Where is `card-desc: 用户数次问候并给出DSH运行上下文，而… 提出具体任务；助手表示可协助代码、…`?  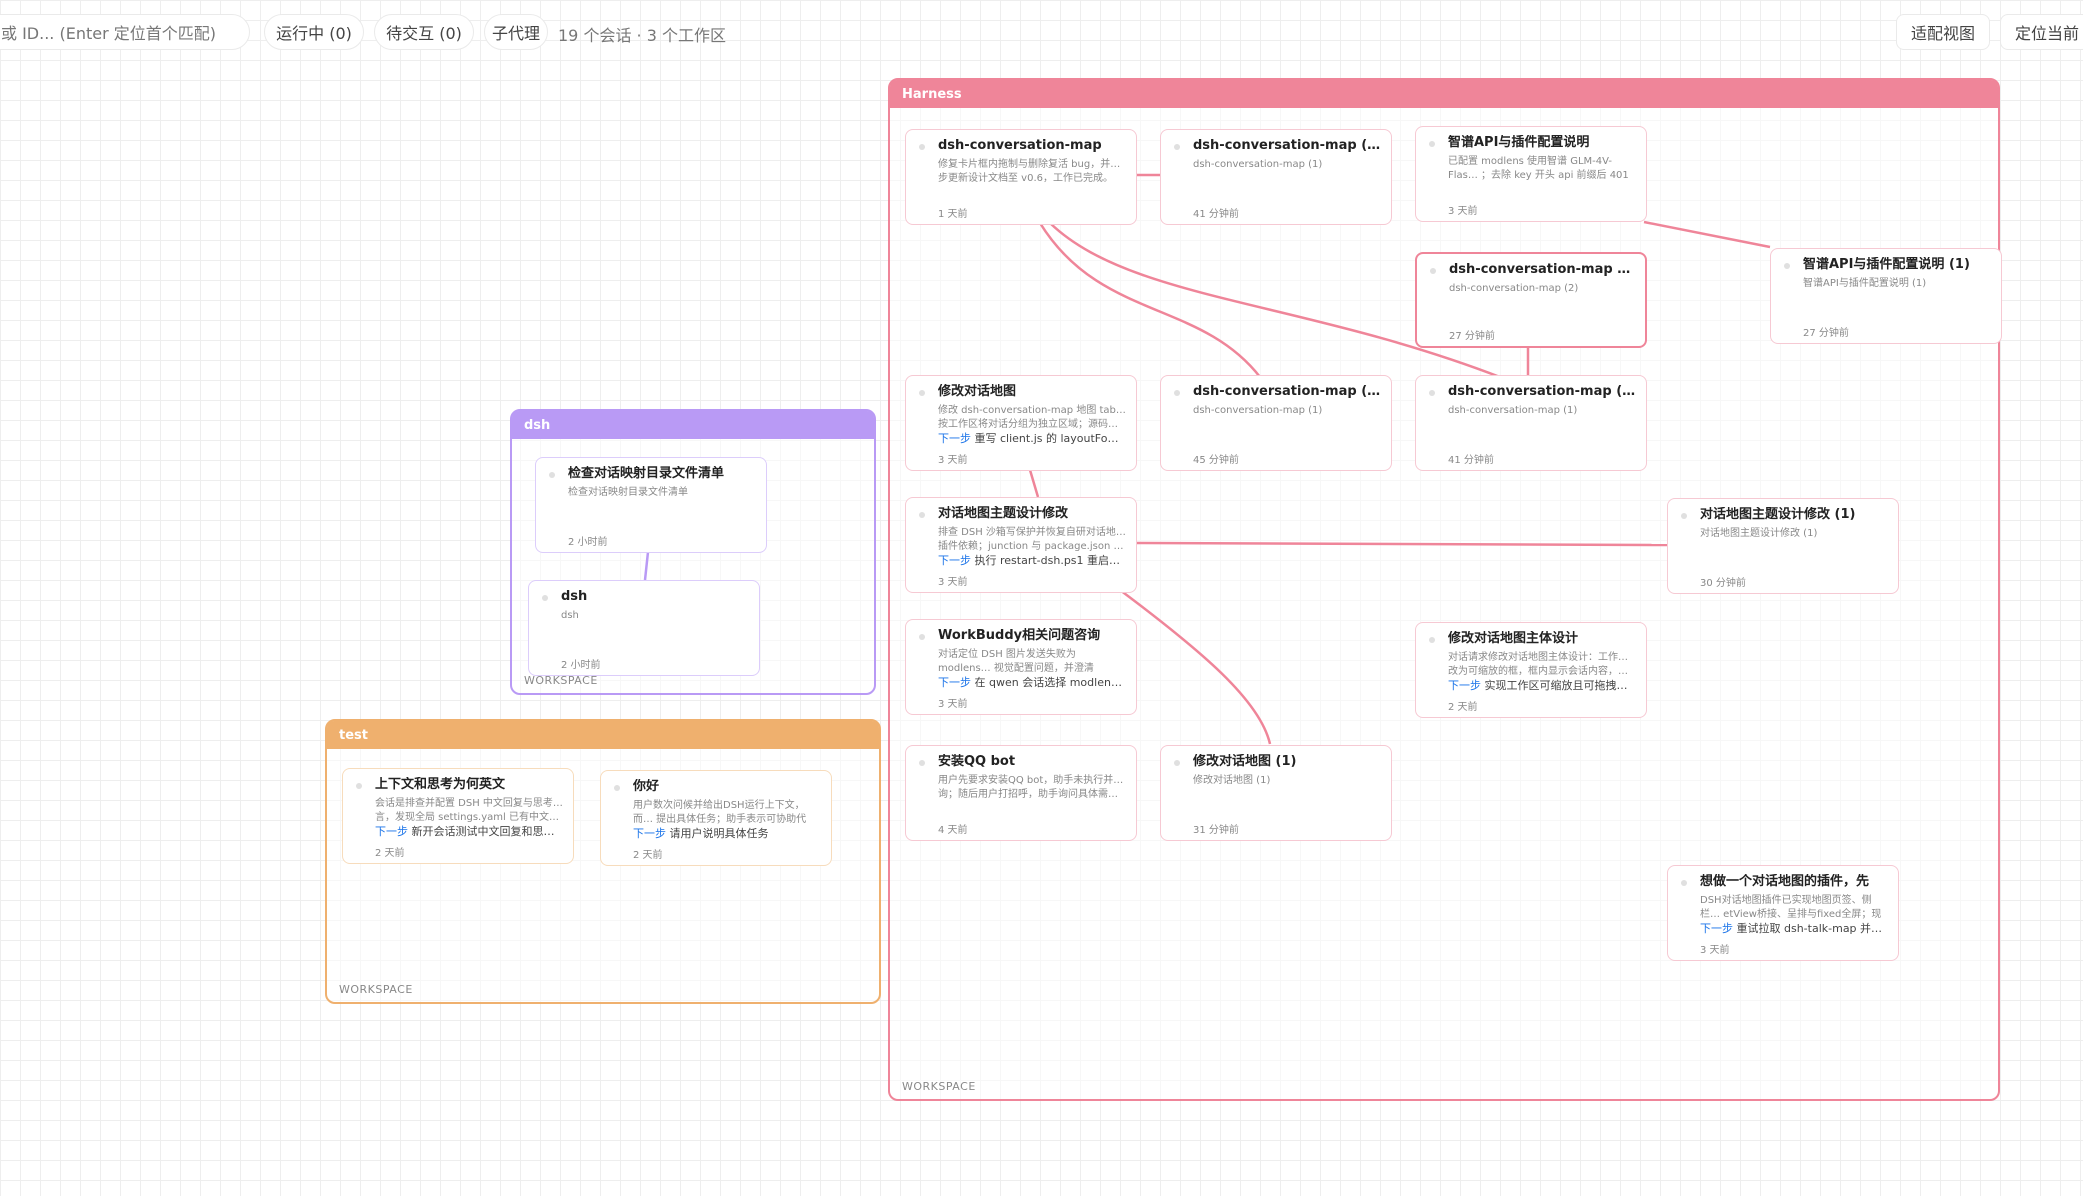 card-desc: 用户数次问候并给出DSH运行上下文，而… 提出具体任务；助手表示可协助代码、… is located at coordinates (720, 812).